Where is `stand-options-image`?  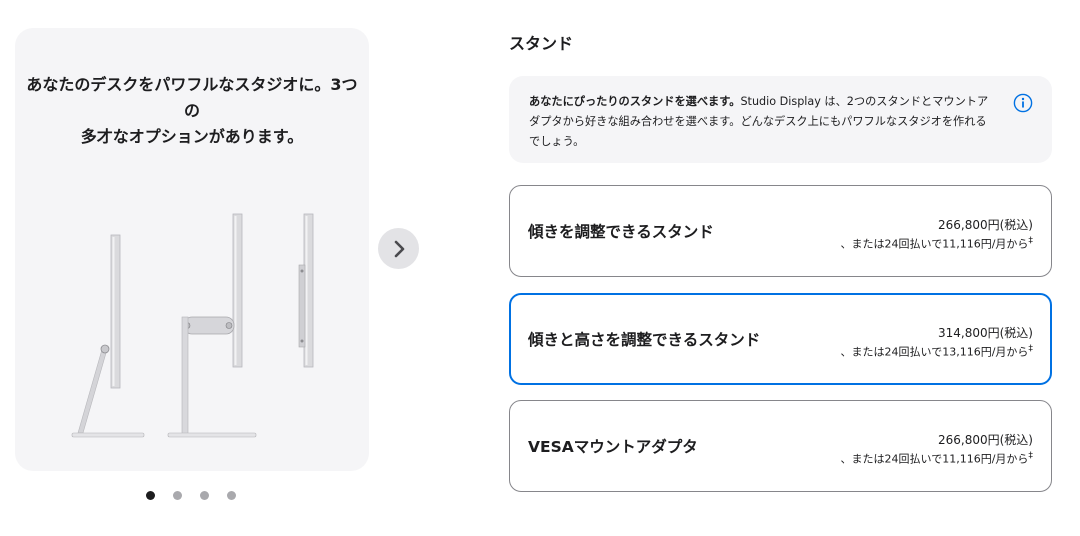 stand-options-image is located at coordinates (192, 325).